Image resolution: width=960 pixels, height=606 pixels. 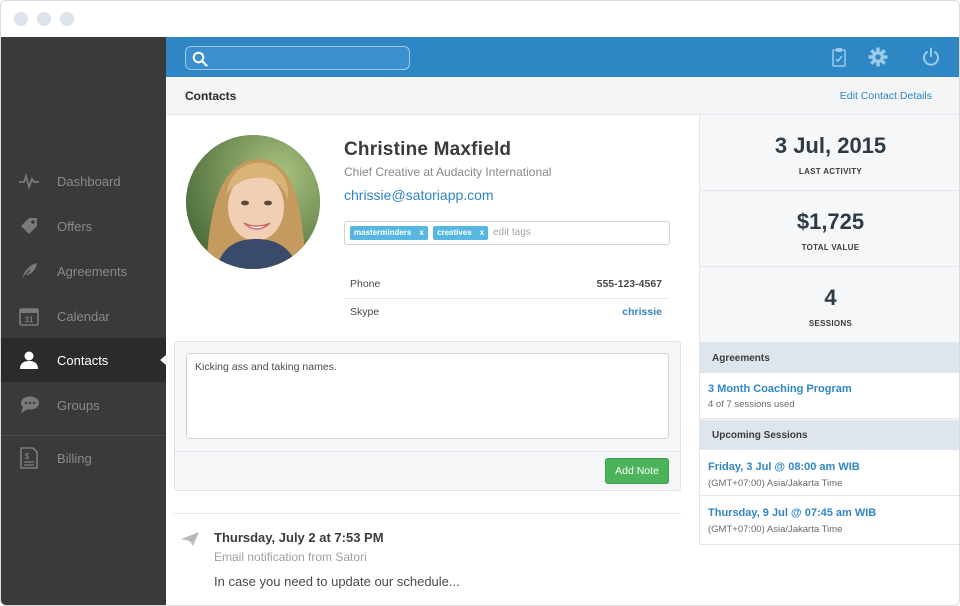 What do you see at coordinates (200, 59) in the screenshot?
I see `search-icon` at bounding box center [200, 59].